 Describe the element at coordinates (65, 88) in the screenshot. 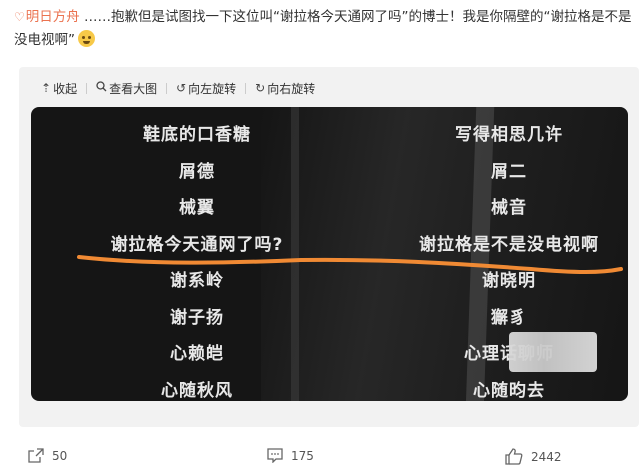

I see `collapse-label: 收起` at that location.